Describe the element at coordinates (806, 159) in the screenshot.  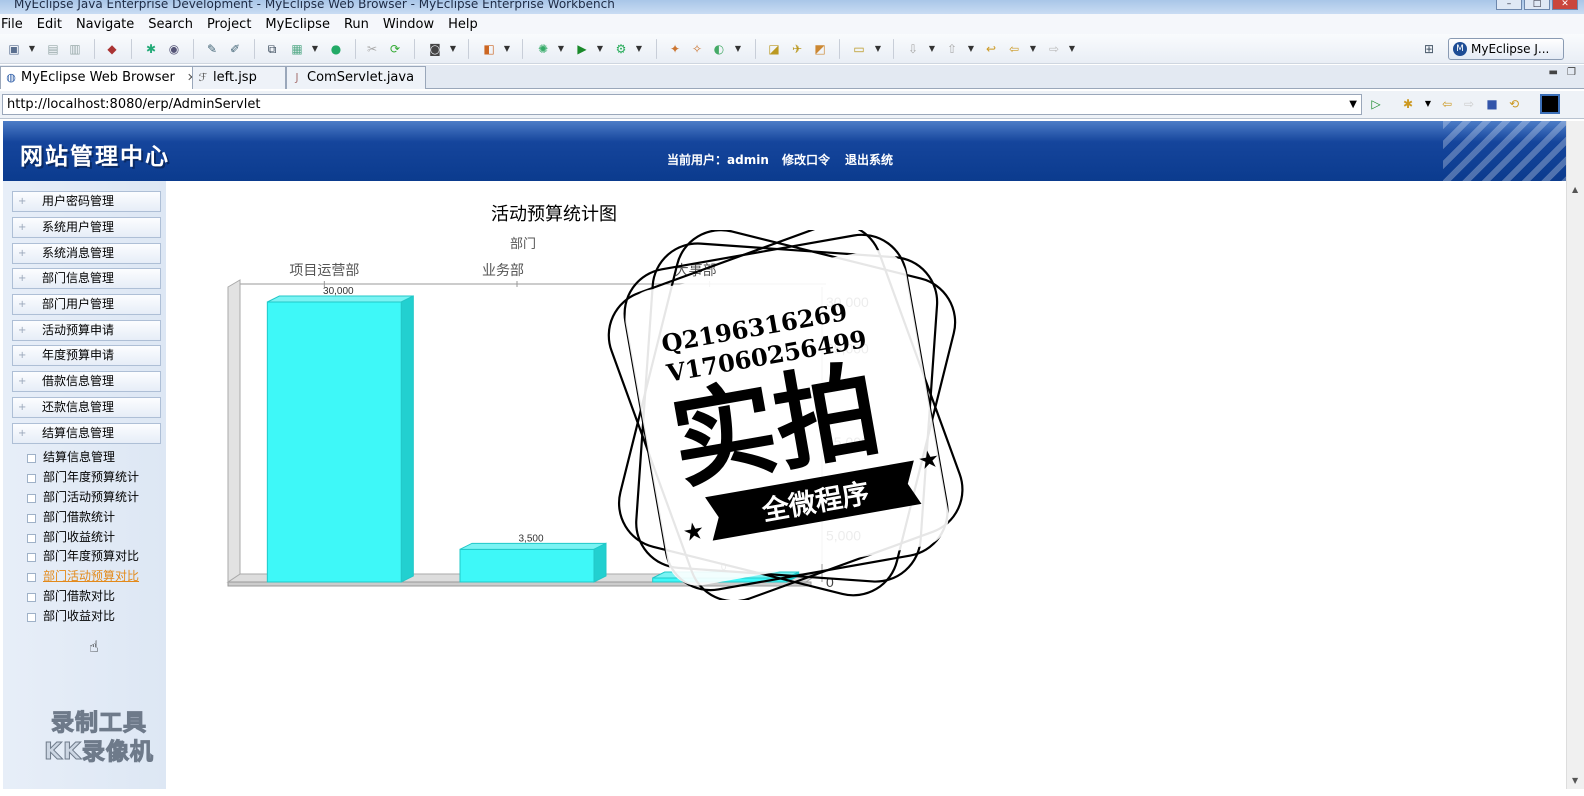
I see `change-password-link: 修改口令` at that location.